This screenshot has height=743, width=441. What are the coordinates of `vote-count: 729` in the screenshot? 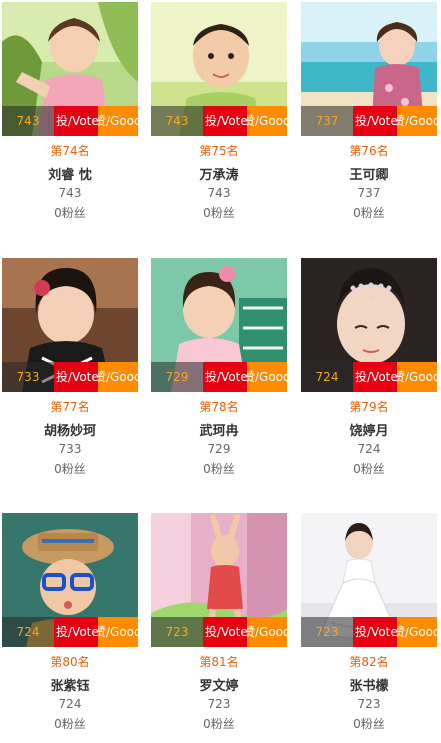 It's located at (177, 377).